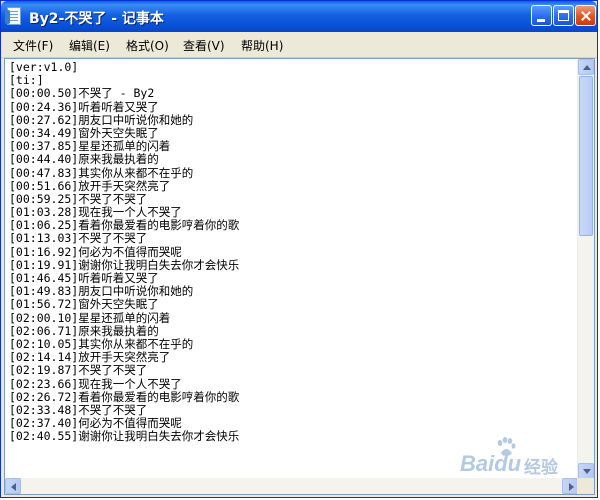  What do you see at coordinates (585, 15) in the screenshot?
I see `close-button` at bounding box center [585, 15].